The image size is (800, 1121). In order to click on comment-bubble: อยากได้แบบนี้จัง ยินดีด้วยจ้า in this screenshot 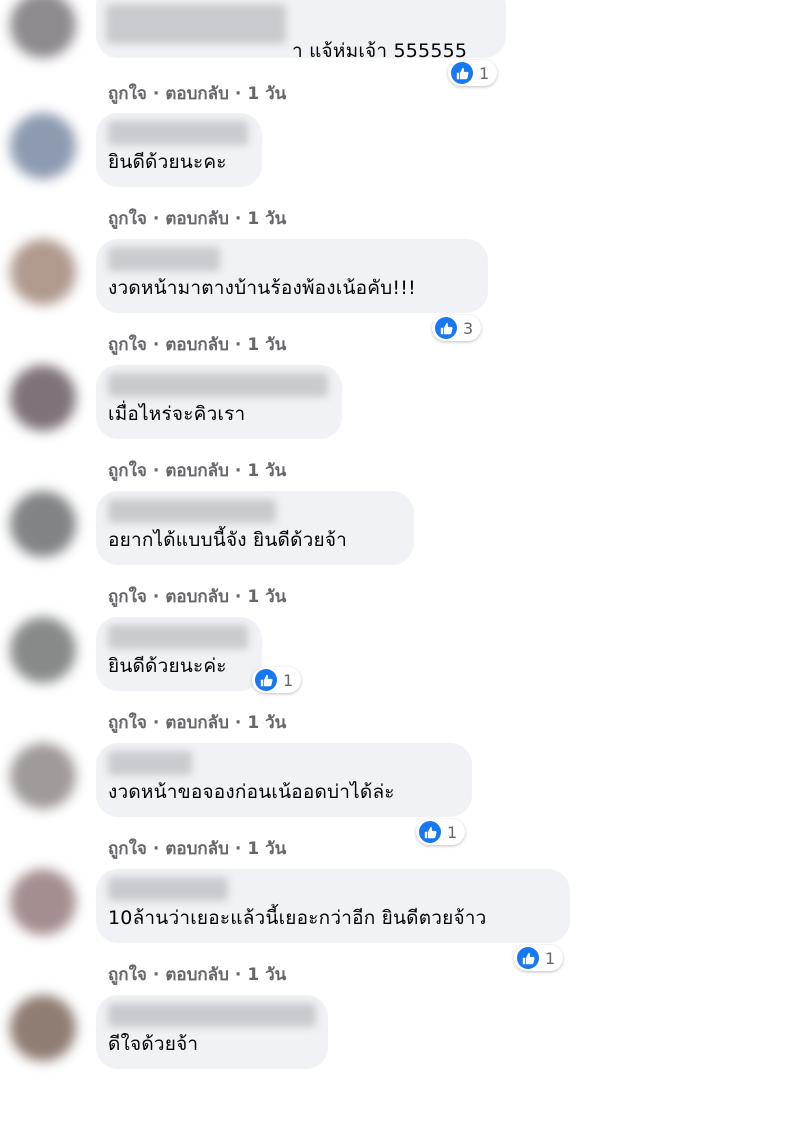, I will do `click(255, 528)`.